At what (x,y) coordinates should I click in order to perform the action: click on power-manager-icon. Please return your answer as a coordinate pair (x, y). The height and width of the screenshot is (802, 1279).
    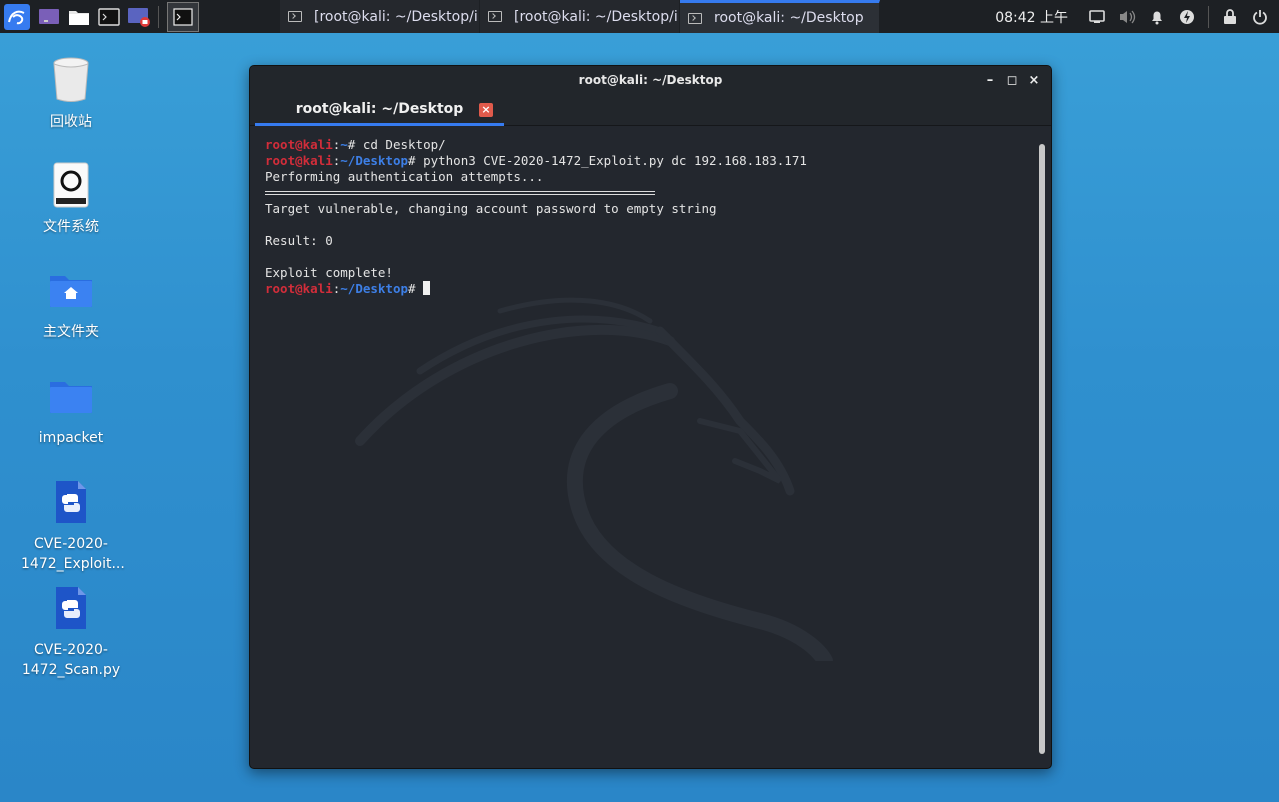
    Looking at the image, I should click on (1187, 17).